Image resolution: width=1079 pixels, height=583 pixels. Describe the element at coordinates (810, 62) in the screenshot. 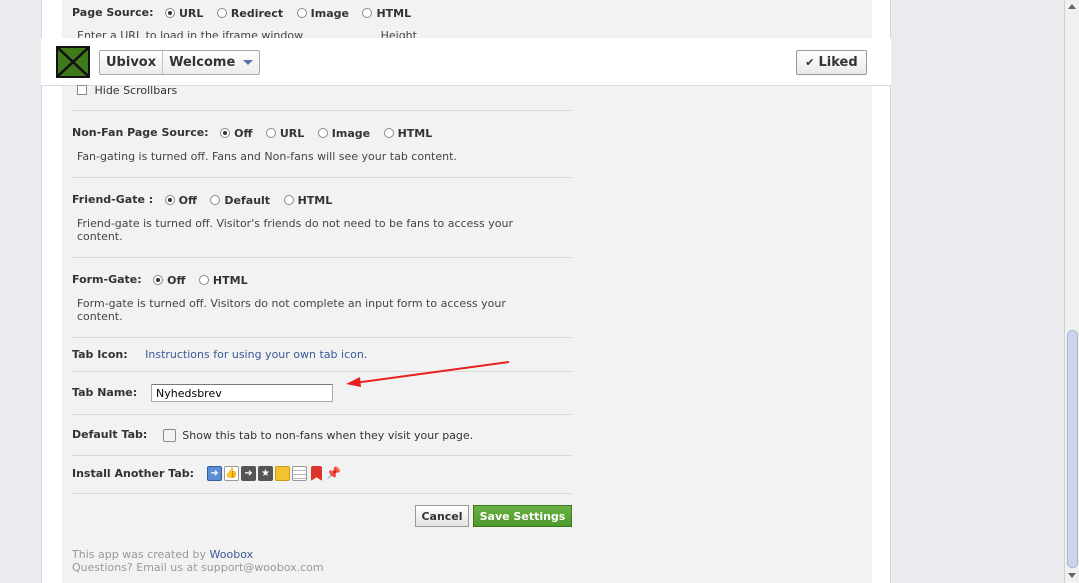

I see `checkmark-icon: ✔` at that location.